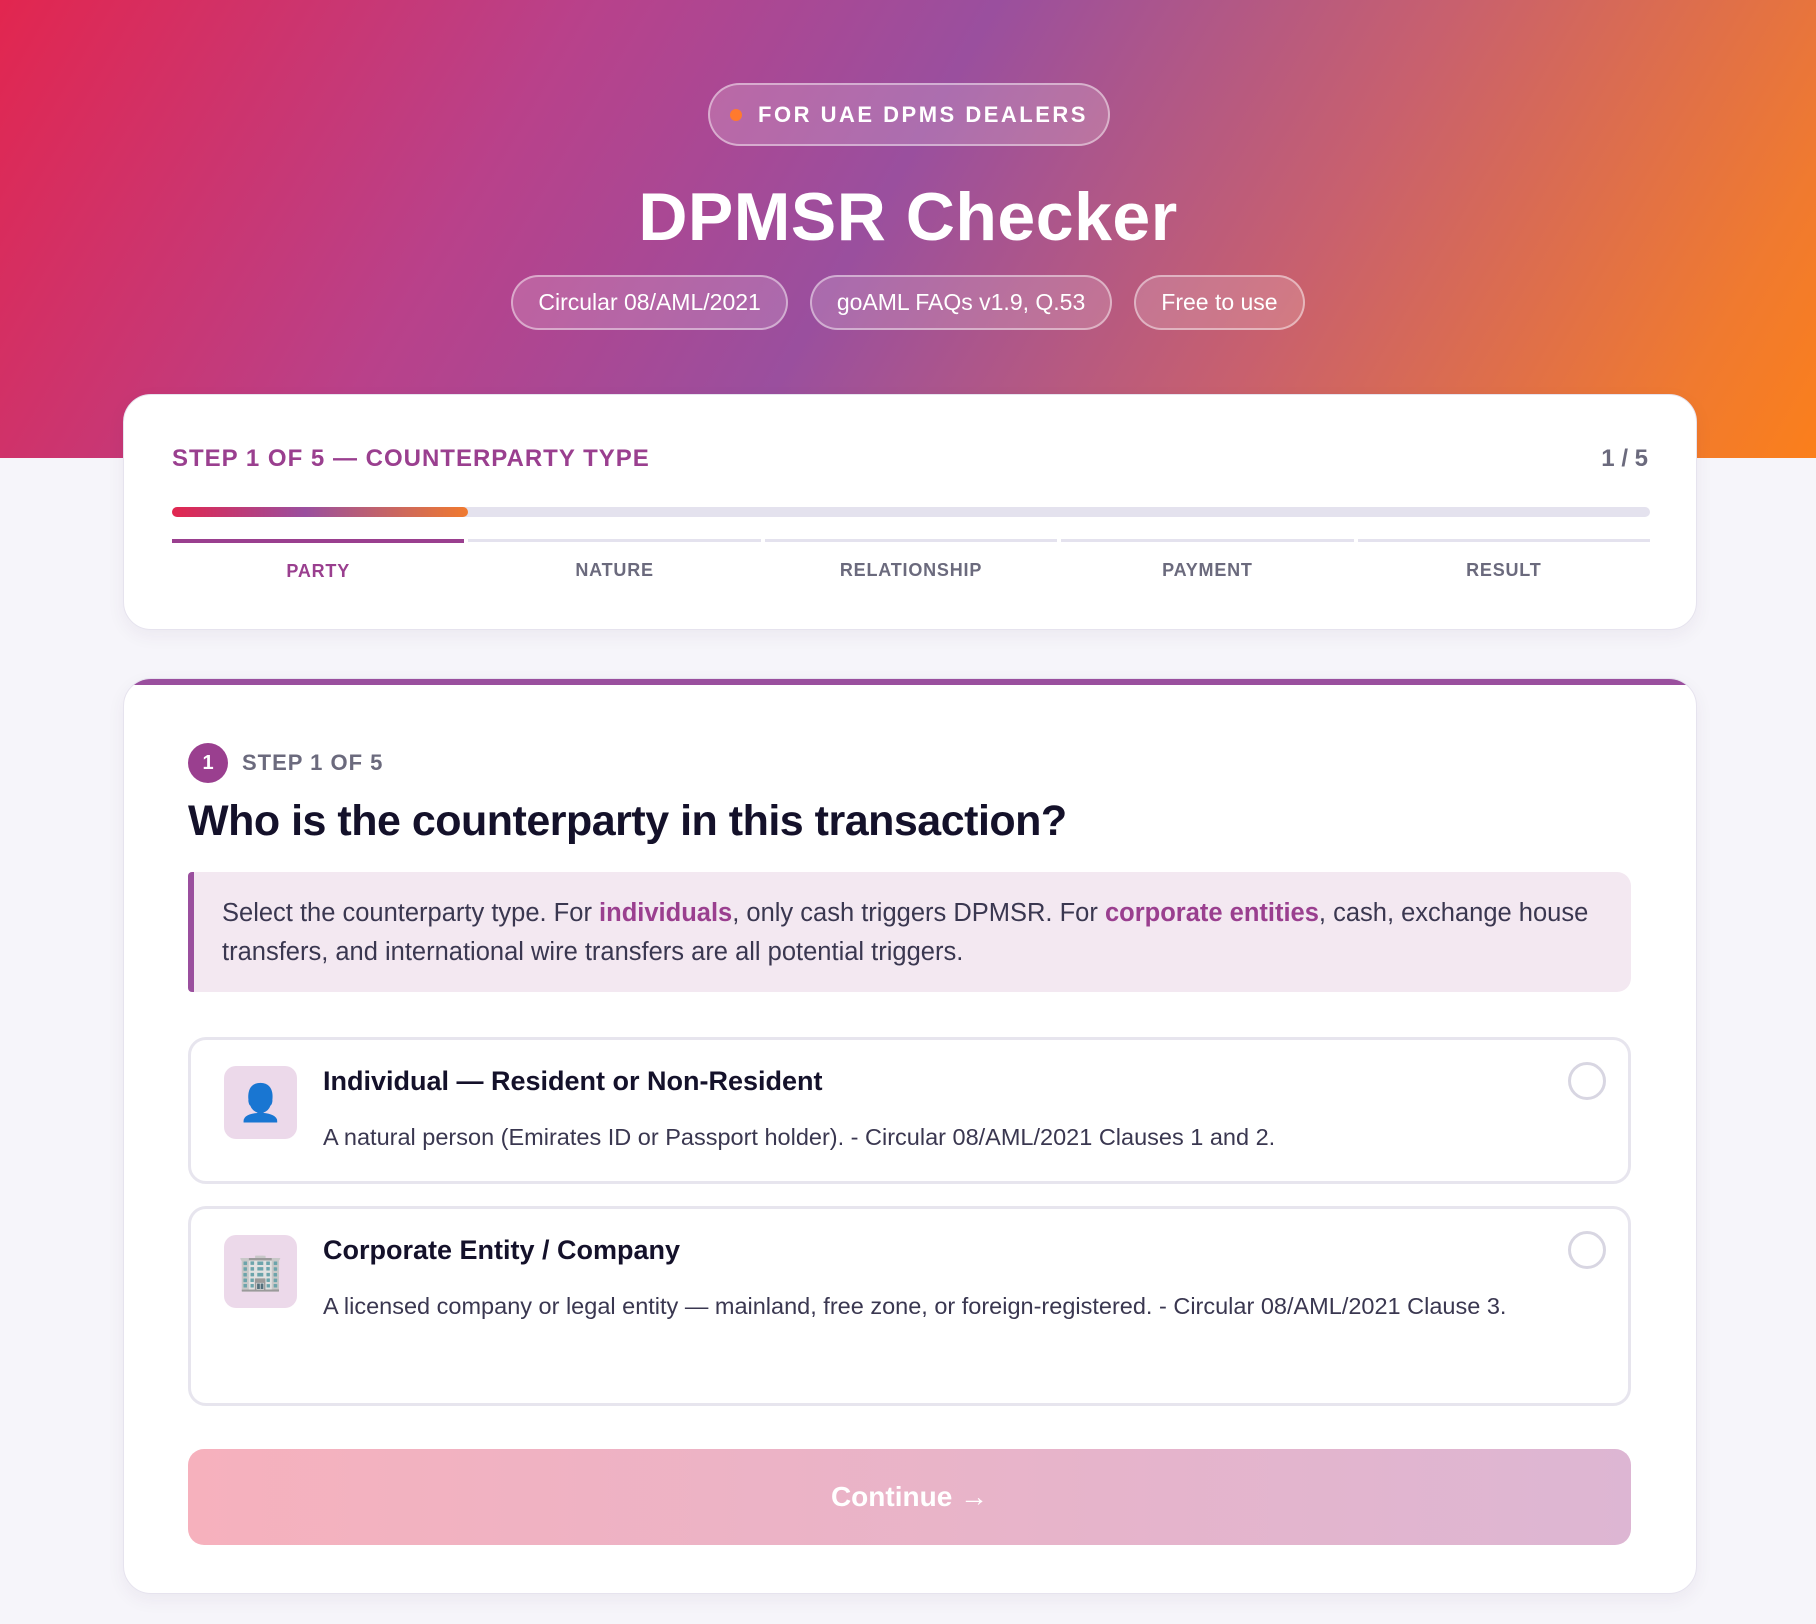  I want to click on info-highlight-corporate: corporate entities, so click(1211, 913).